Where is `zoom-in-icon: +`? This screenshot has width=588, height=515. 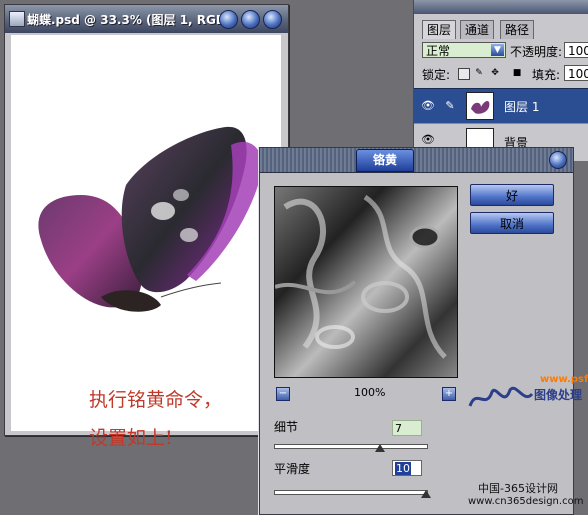 zoom-in-icon: + is located at coordinates (449, 394).